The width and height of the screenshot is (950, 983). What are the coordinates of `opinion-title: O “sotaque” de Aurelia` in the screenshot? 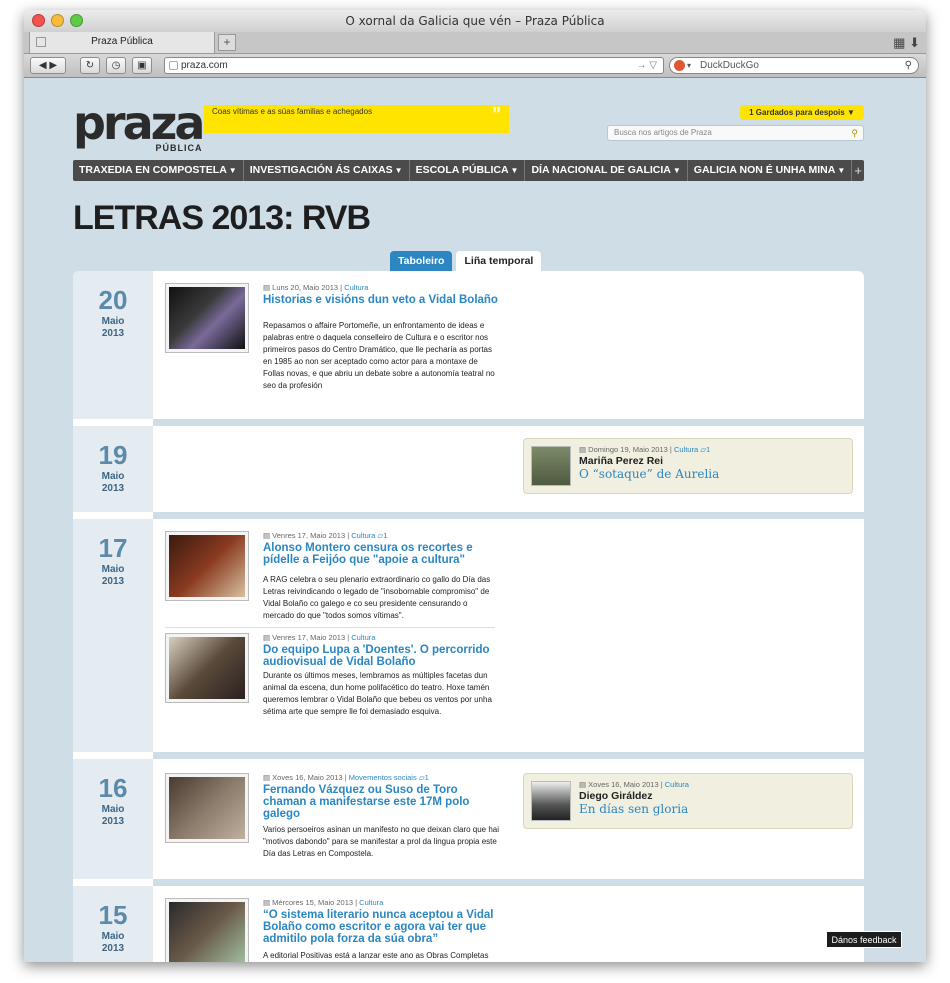 It's located at (649, 474).